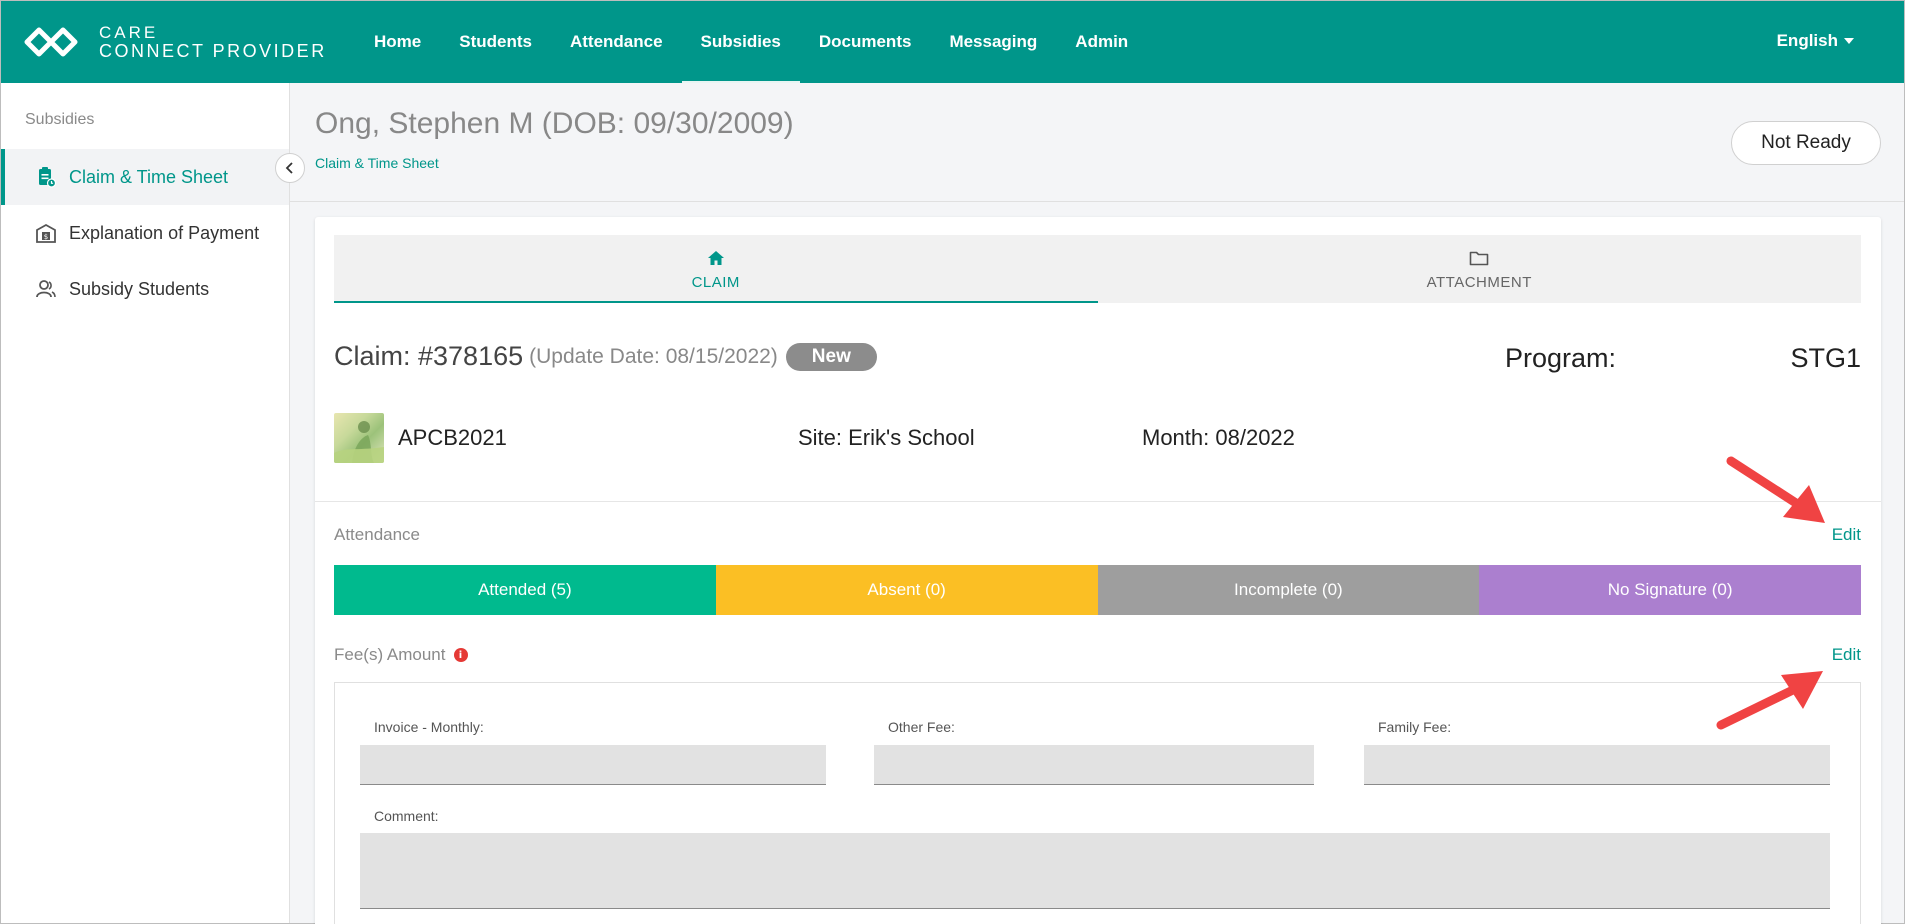 The width and height of the screenshot is (1905, 924). Describe the element at coordinates (1288, 590) in the screenshot. I see `incomplete-segment: Incomplete (0)` at that location.